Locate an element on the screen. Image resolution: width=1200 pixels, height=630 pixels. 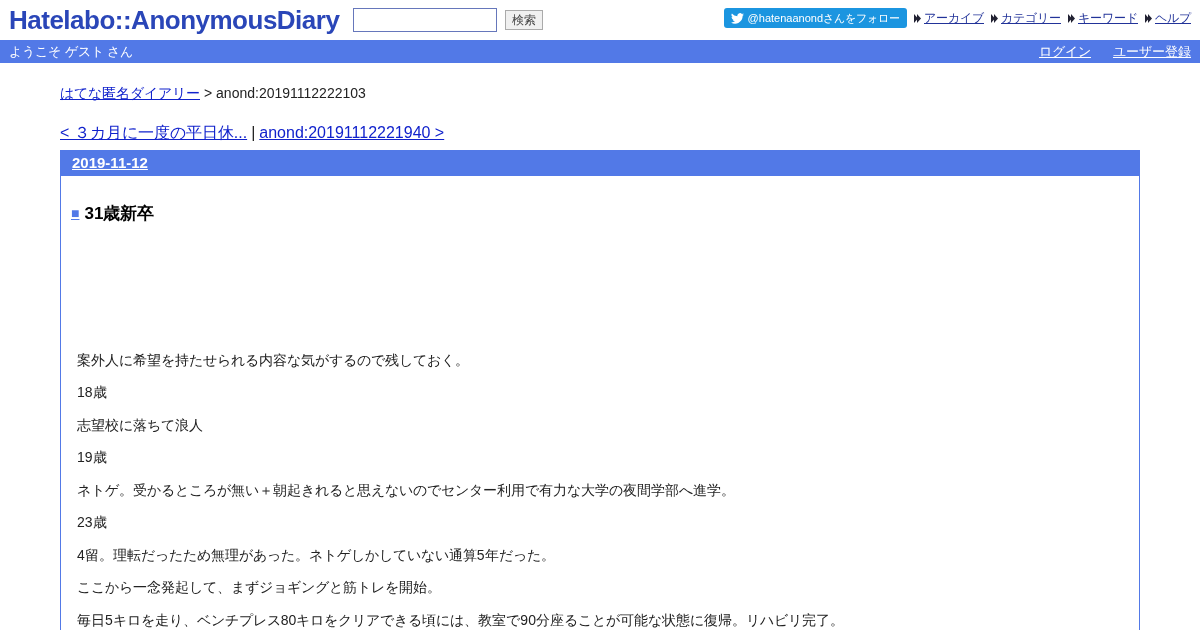
search-field is located at coordinates (425, 20).